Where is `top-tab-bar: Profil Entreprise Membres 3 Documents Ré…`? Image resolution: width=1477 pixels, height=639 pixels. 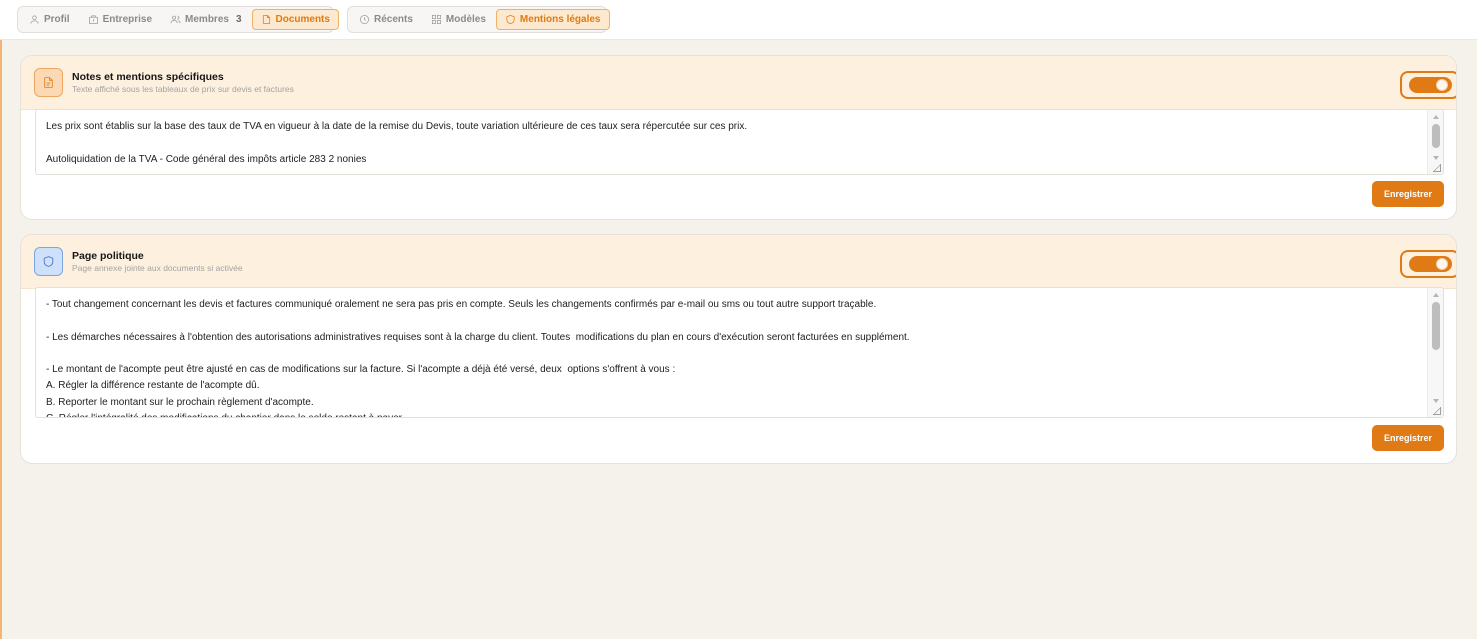 top-tab-bar: Profil Entreprise Membres 3 Documents Ré… is located at coordinates (738, 20).